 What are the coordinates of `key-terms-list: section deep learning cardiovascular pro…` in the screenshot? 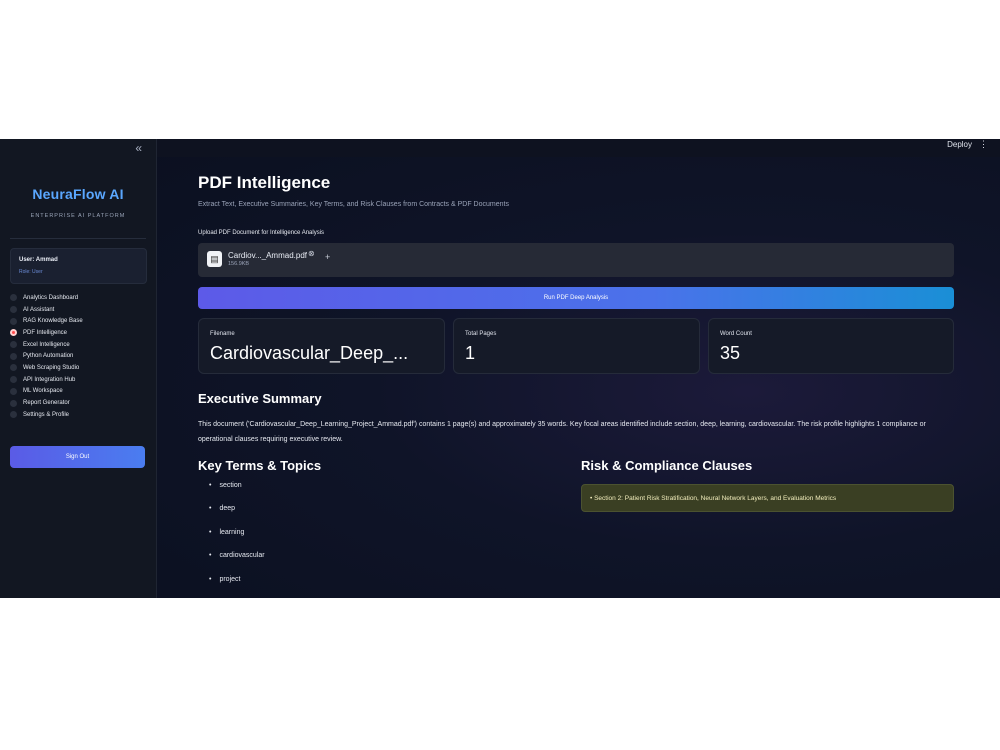 It's located at (237, 540).